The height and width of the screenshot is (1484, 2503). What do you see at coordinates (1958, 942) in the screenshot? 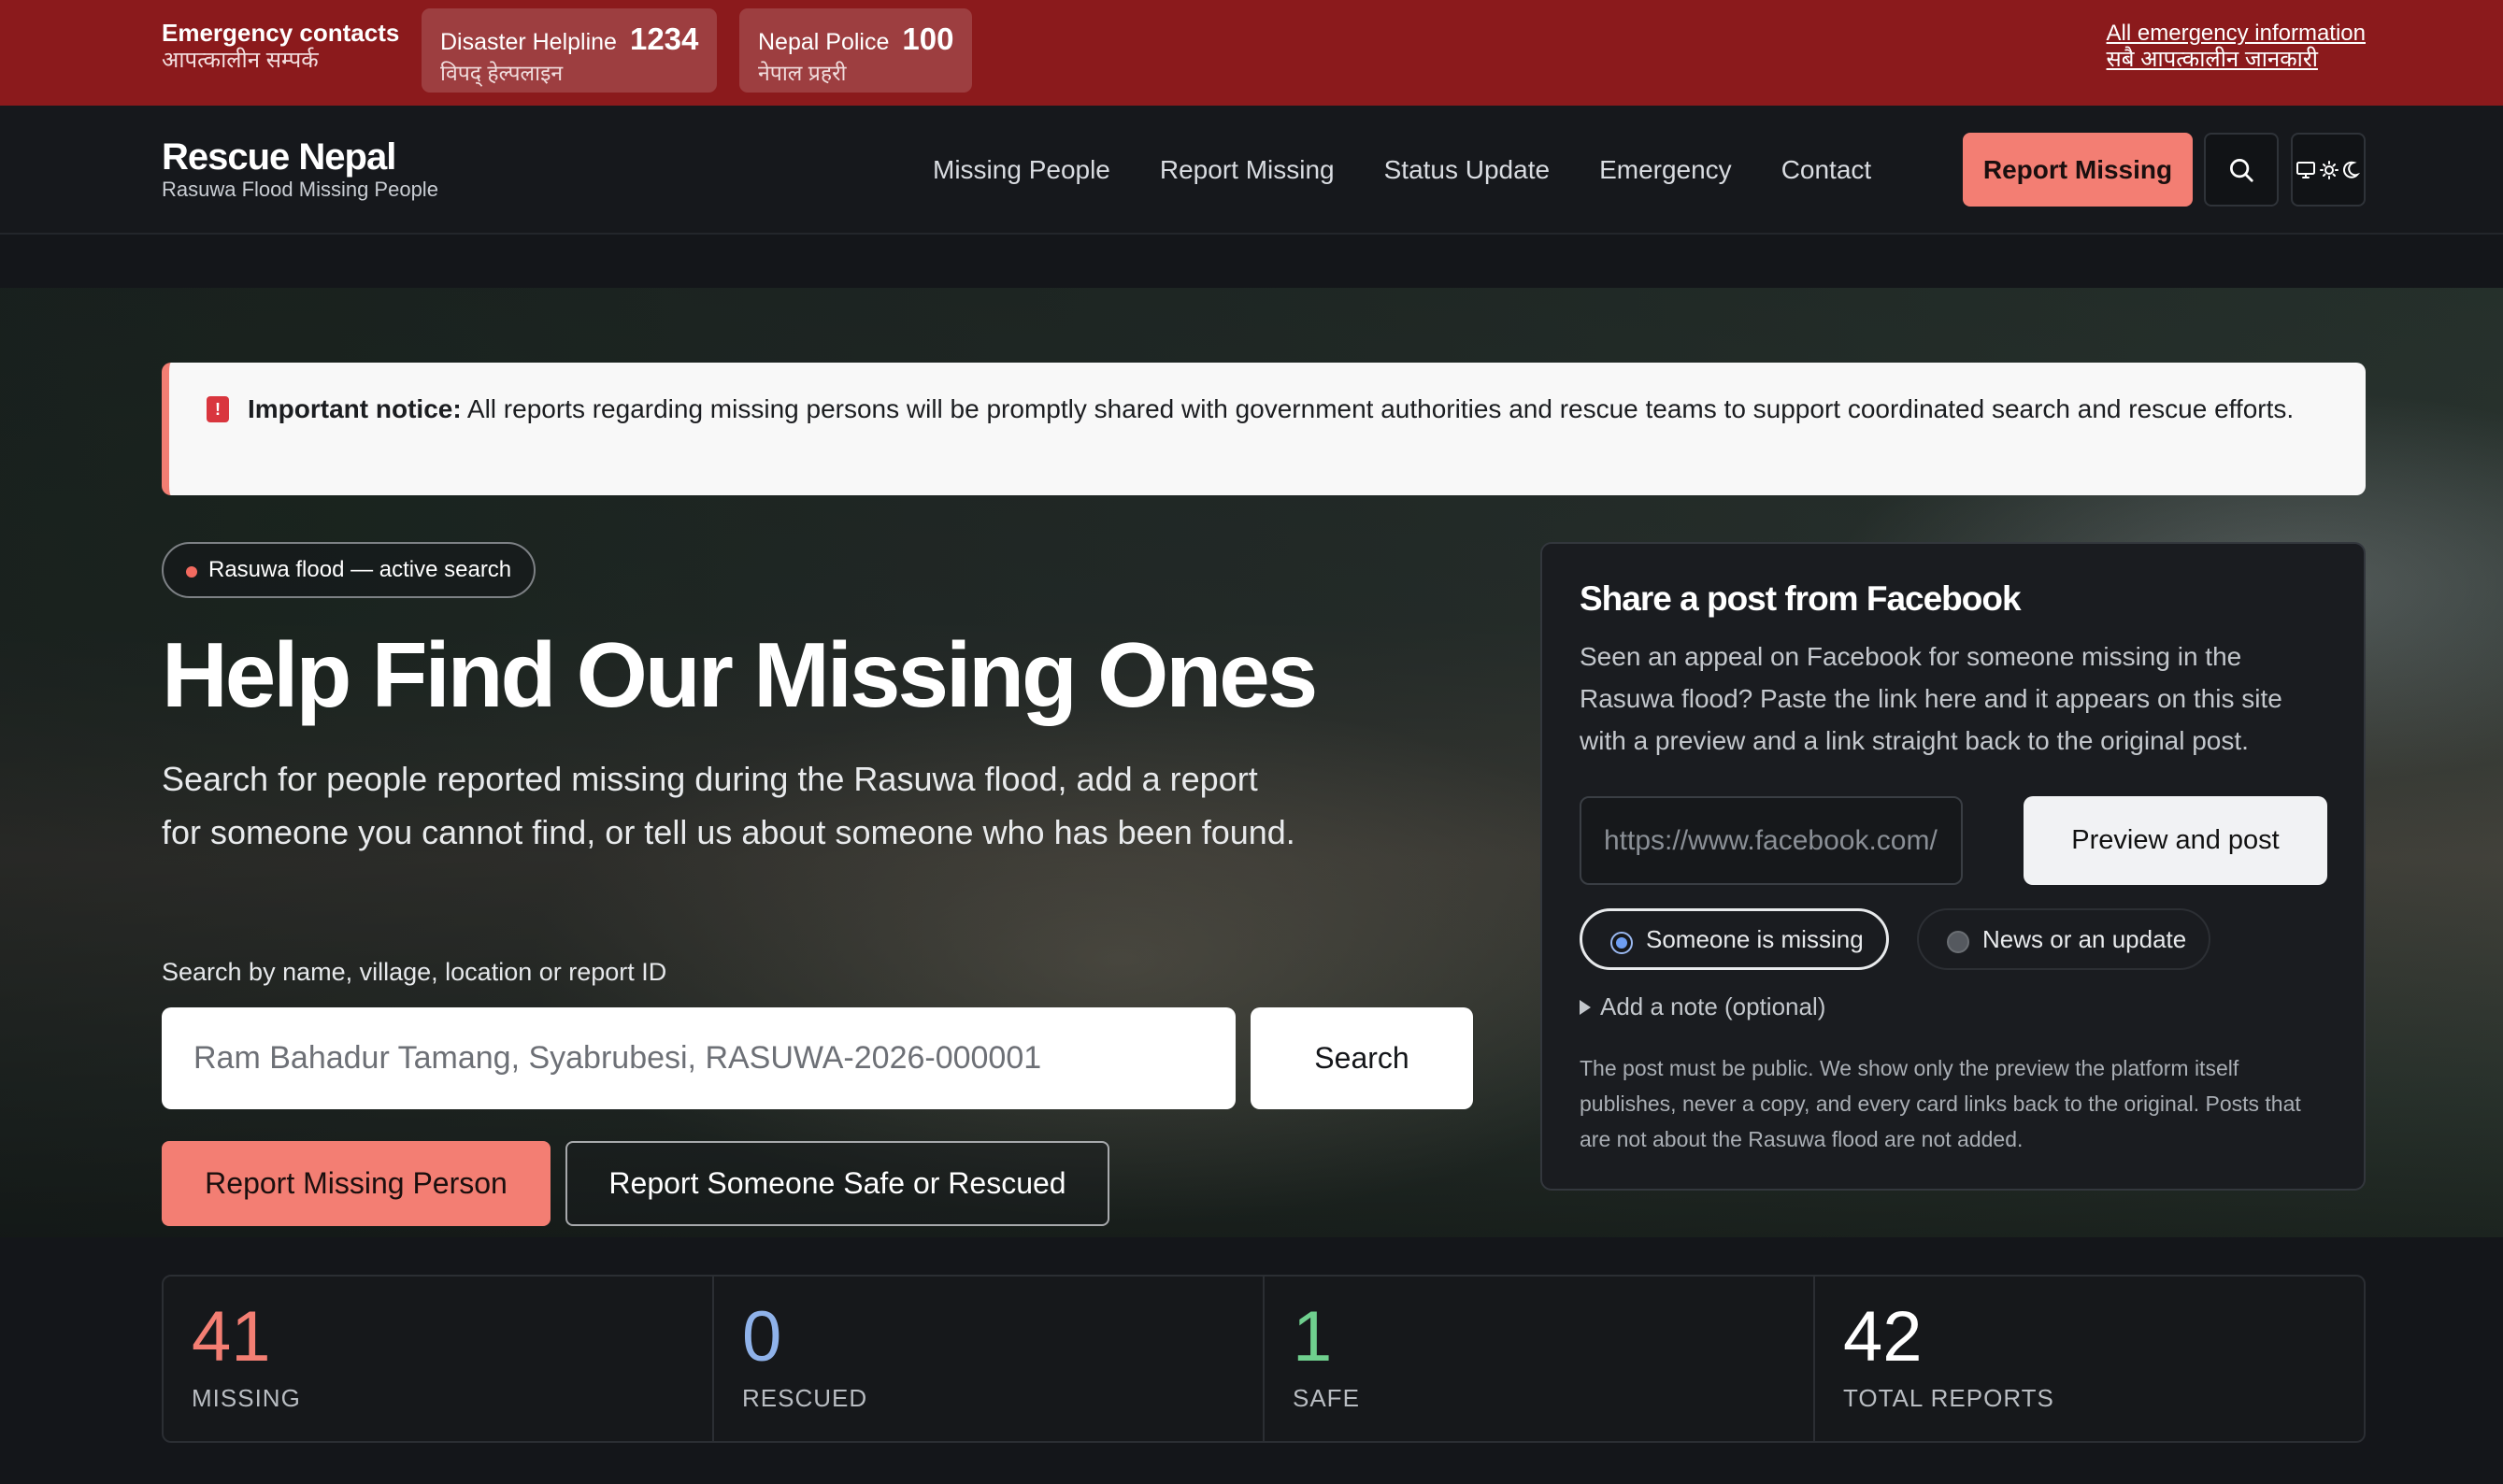
I see `radio-unchecked-icon` at bounding box center [1958, 942].